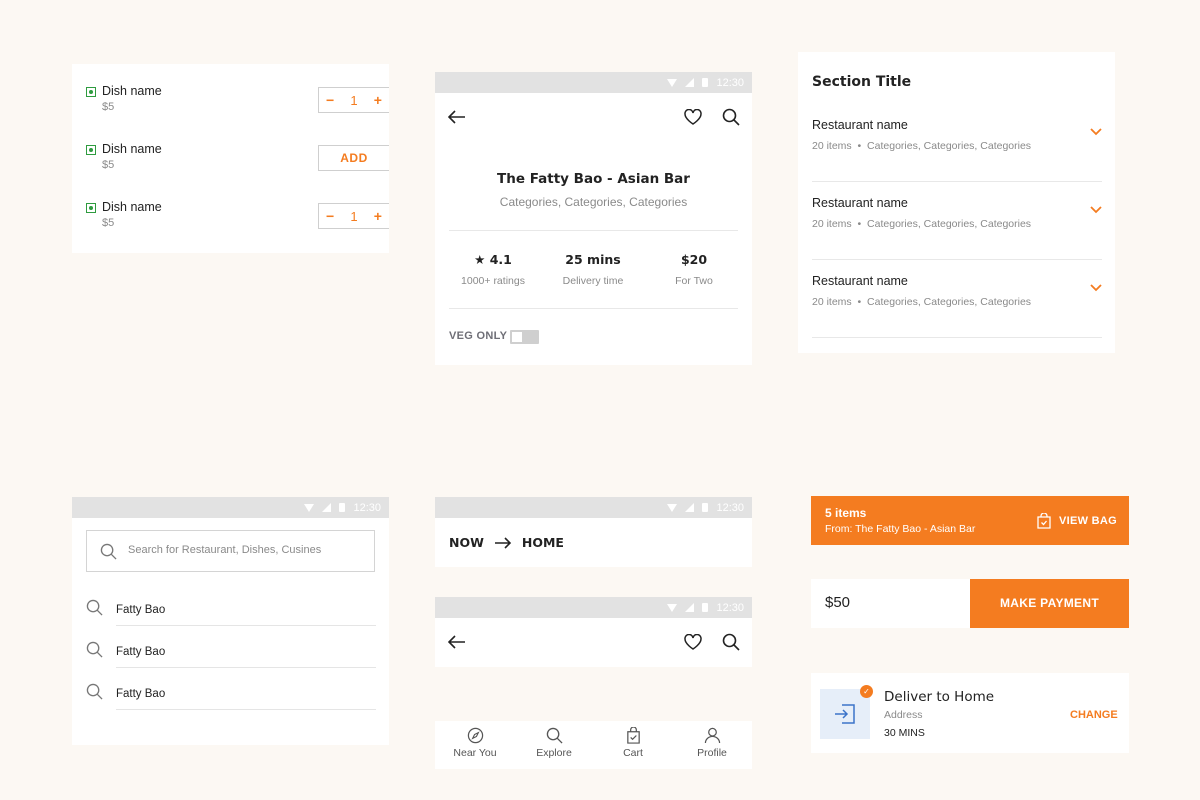 The height and width of the screenshot is (800, 1200). What do you see at coordinates (517, 337) in the screenshot?
I see `toggle-knob` at bounding box center [517, 337].